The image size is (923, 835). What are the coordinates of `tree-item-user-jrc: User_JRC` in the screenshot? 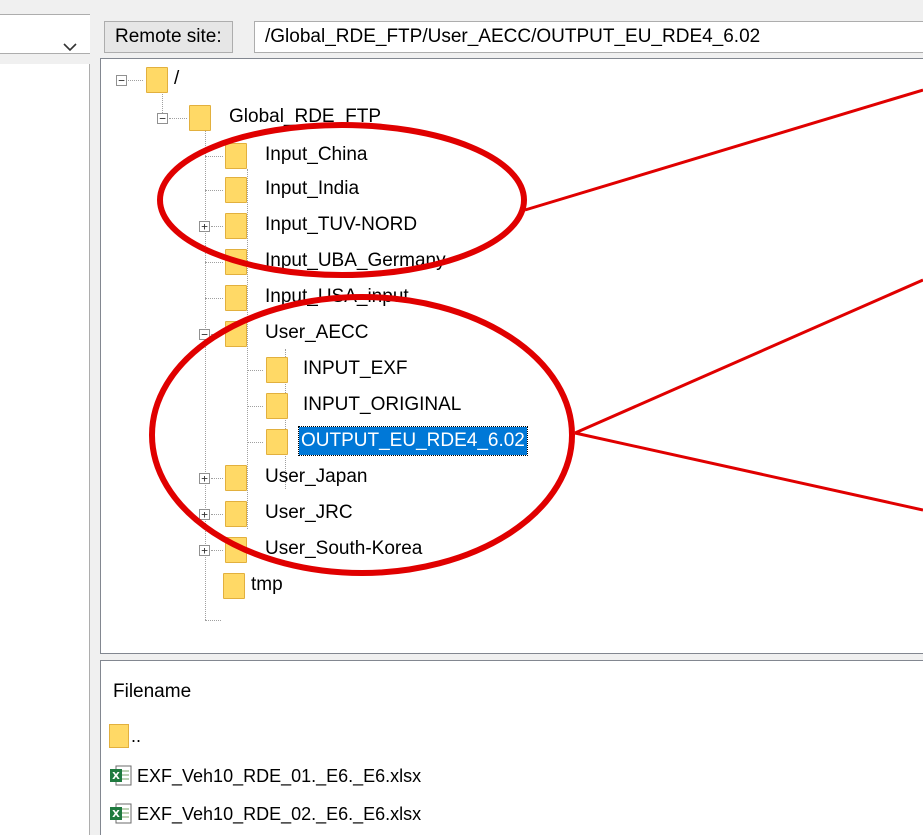 It's located at (309, 513).